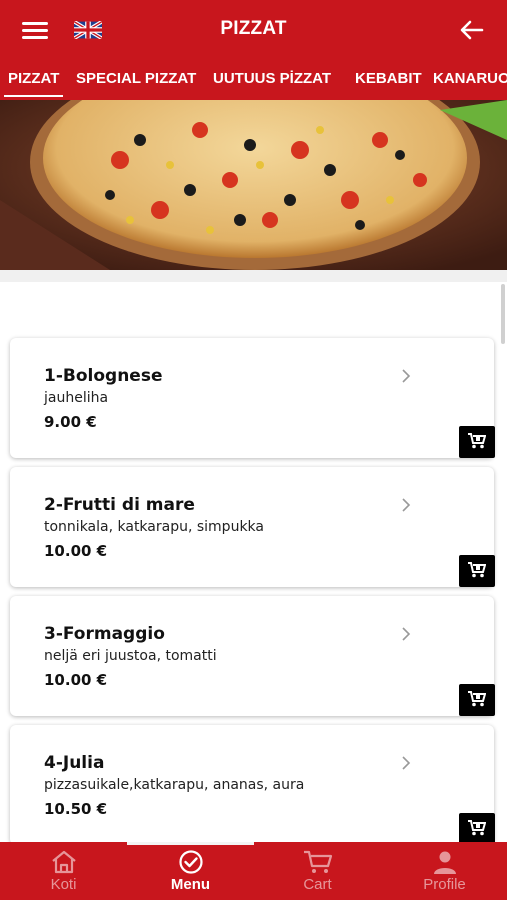 The image size is (507, 900). What do you see at coordinates (272, 80) in the screenshot?
I see `tab-uutuus-pizzat: UUTUUS PİZZAT` at bounding box center [272, 80].